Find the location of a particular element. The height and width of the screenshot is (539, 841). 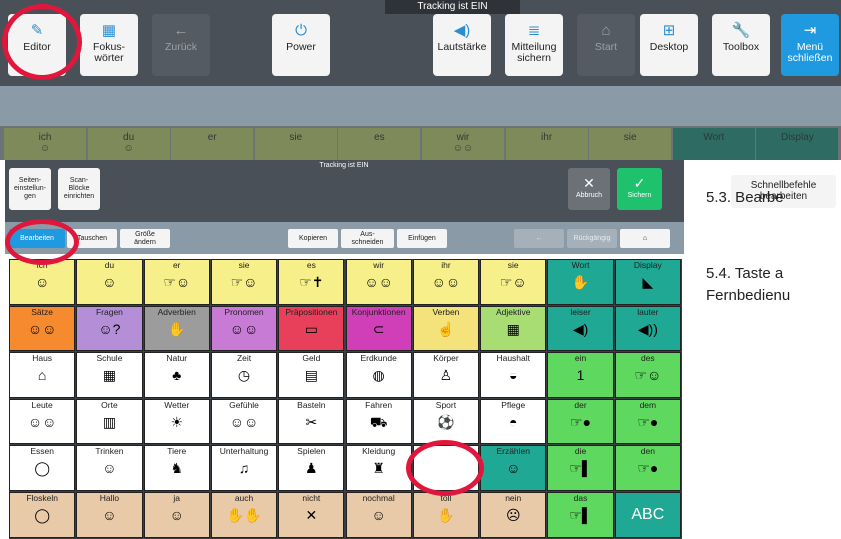

vocab-cell-label: auch is located at coordinates (244, 498).